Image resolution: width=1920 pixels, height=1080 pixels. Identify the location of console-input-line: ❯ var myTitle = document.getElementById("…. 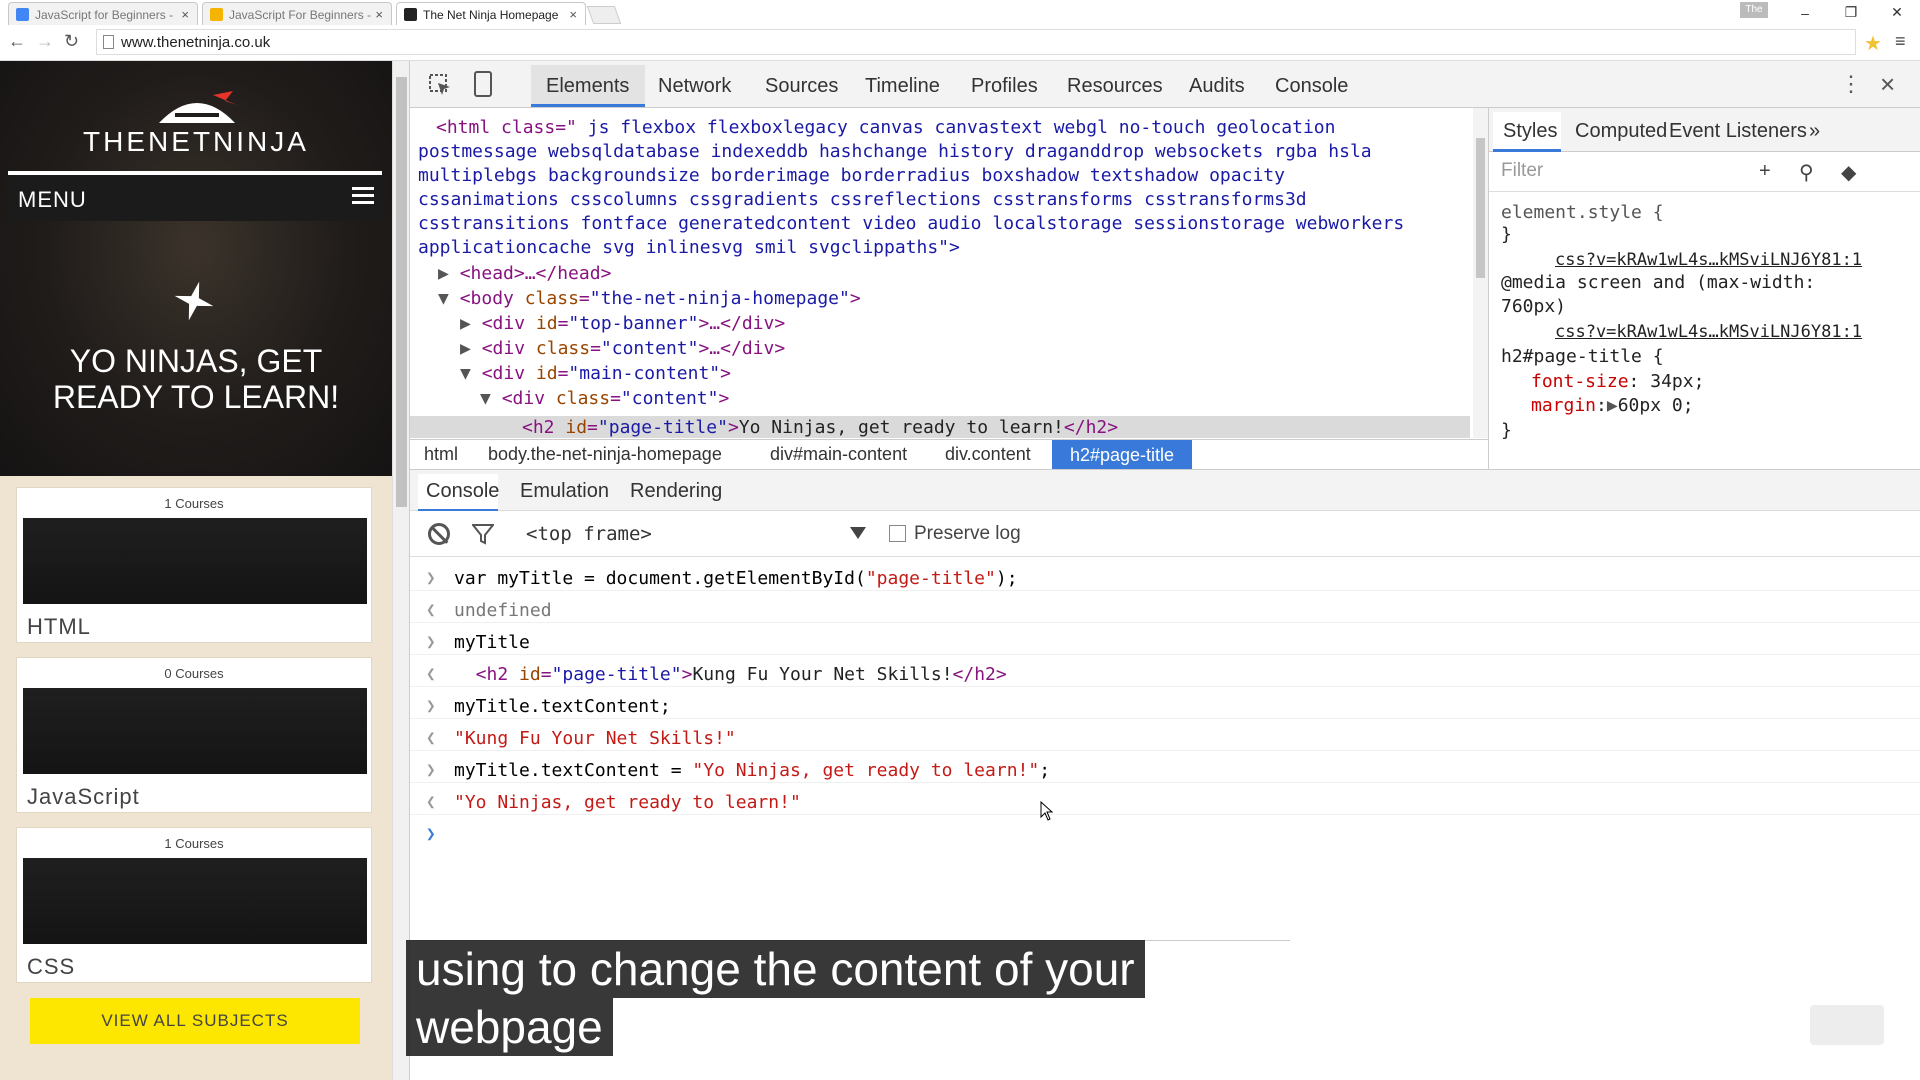
(1165, 578).